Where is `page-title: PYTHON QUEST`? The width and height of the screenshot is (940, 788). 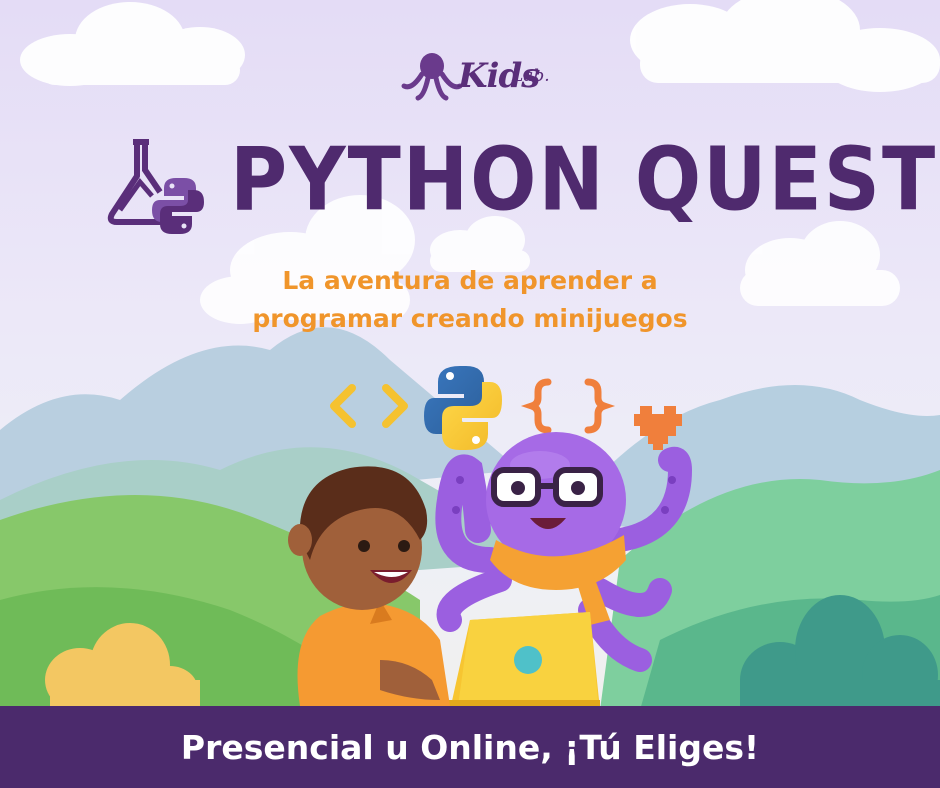 page-title: PYTHON QUEST is located at coordinates (584, 180).